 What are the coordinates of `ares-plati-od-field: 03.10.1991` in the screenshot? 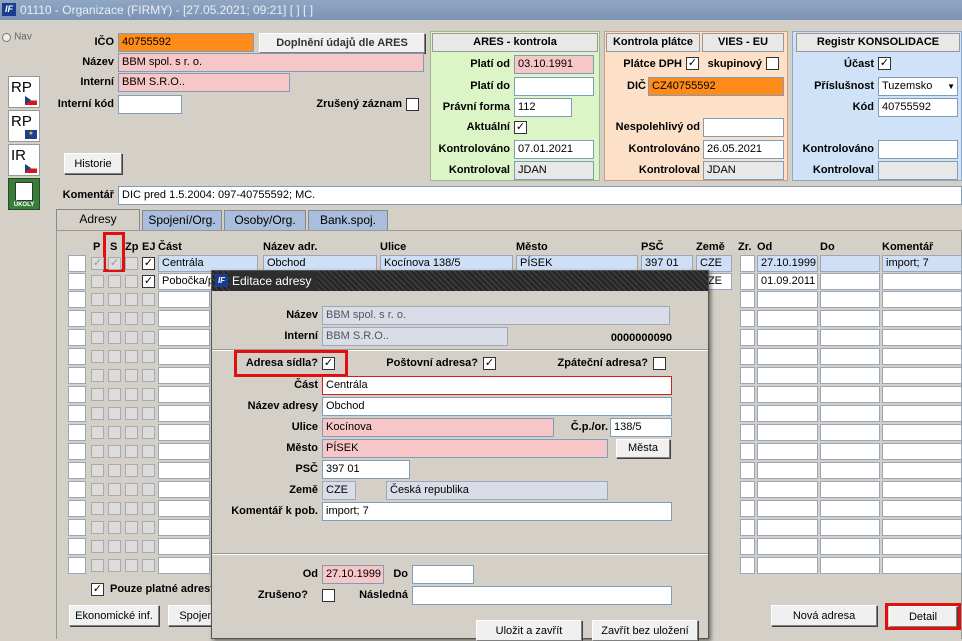 It's located at (554, 64).